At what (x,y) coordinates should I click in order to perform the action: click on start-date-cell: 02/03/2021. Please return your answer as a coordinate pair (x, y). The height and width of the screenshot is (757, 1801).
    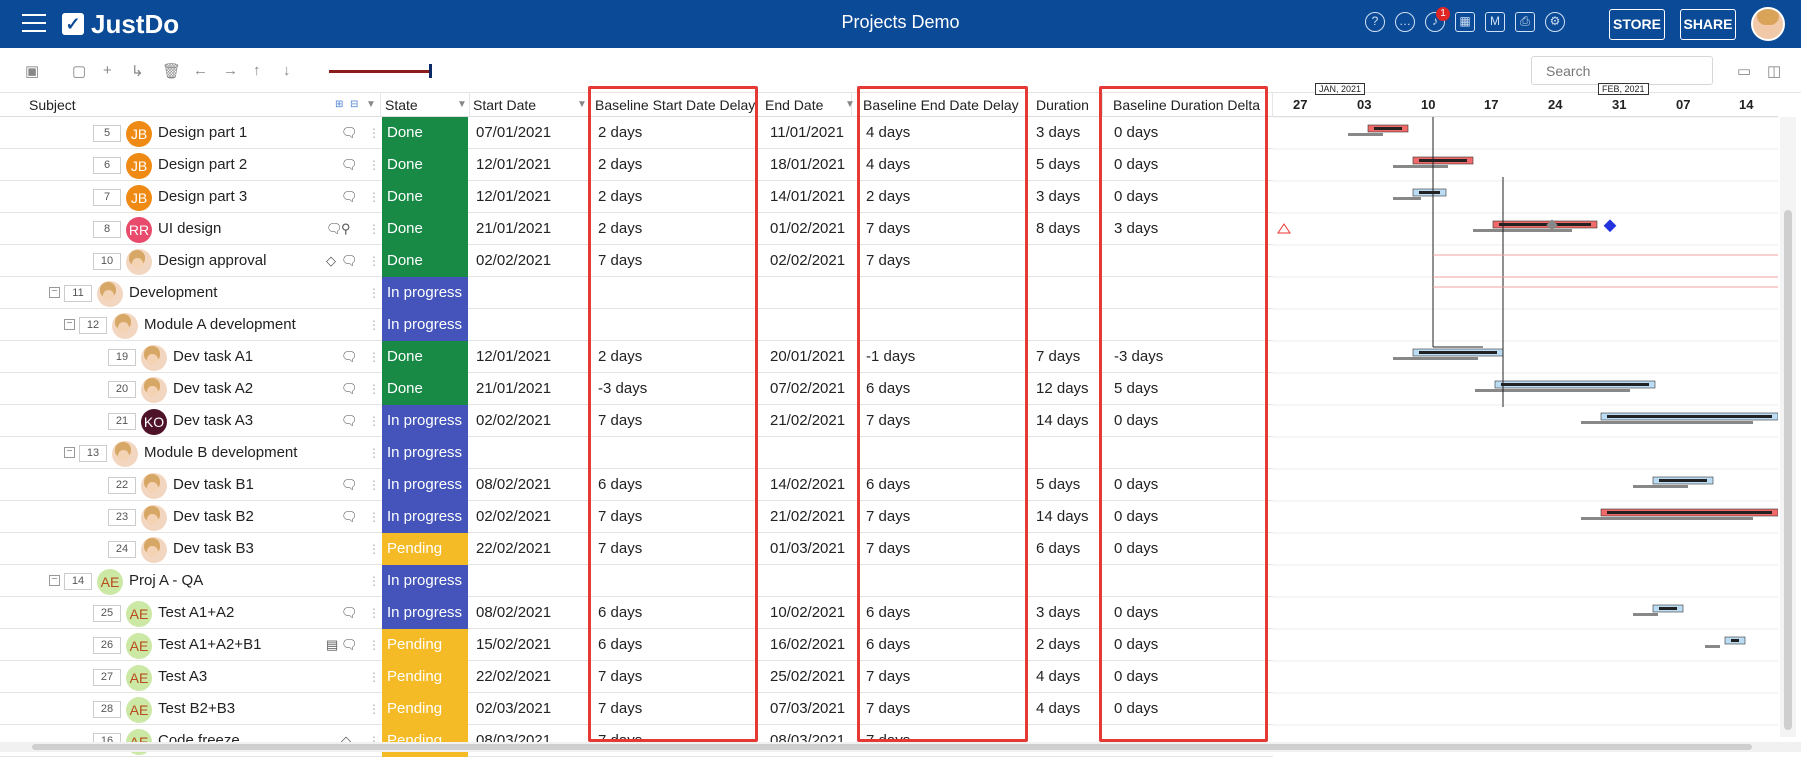
    Looking at the image, I should click on (531, 709).